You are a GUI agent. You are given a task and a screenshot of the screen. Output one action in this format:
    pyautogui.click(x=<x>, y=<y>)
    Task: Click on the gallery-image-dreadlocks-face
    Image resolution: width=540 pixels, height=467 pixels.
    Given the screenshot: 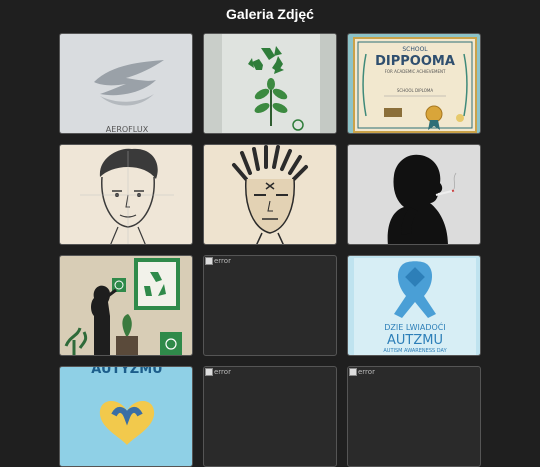 What is the action you would take?
    pyautogui.click(x=270, y=194)
    